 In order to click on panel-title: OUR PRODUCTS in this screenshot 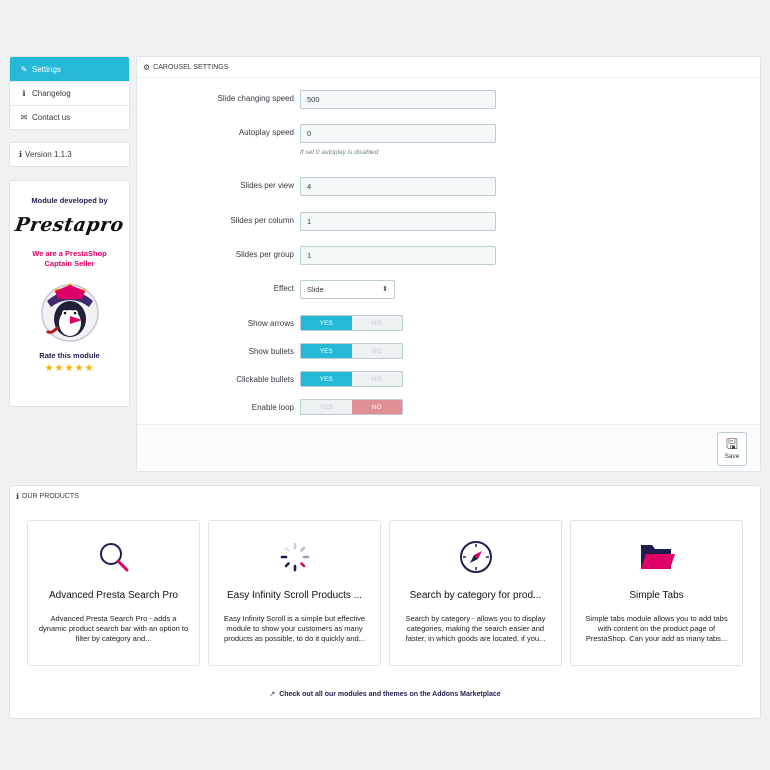, I will do `click(50, 496)`.